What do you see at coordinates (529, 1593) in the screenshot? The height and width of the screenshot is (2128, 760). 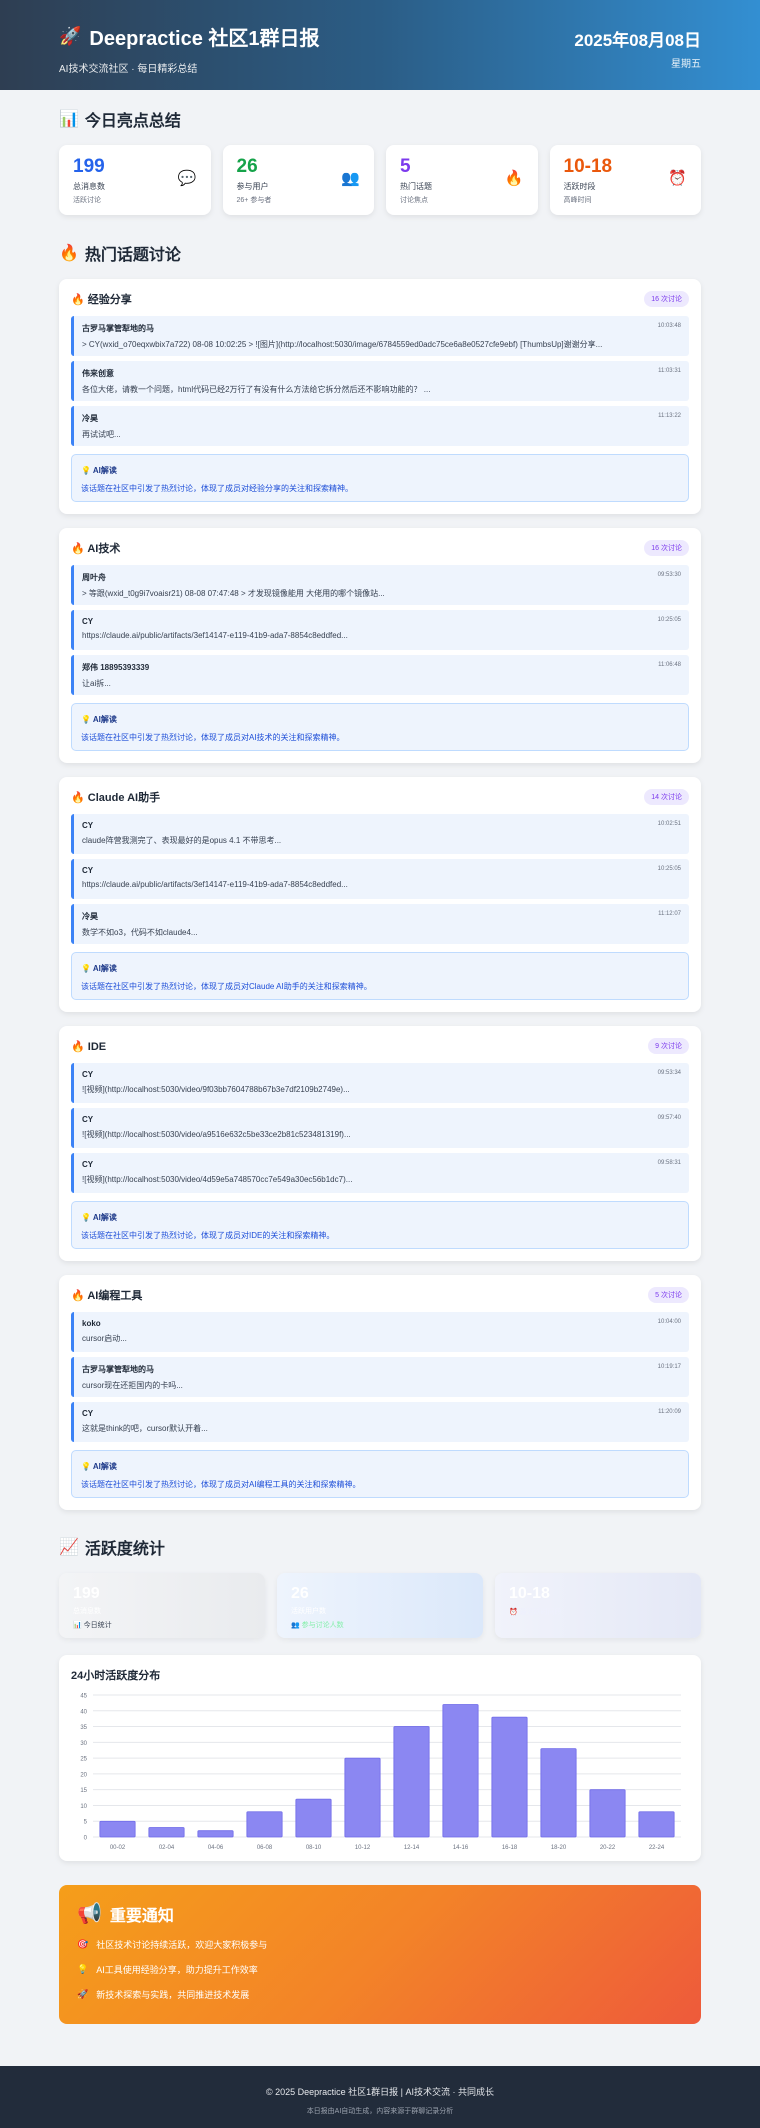 I see `activity-value: 10-18` at bounding box center [529, 1593].